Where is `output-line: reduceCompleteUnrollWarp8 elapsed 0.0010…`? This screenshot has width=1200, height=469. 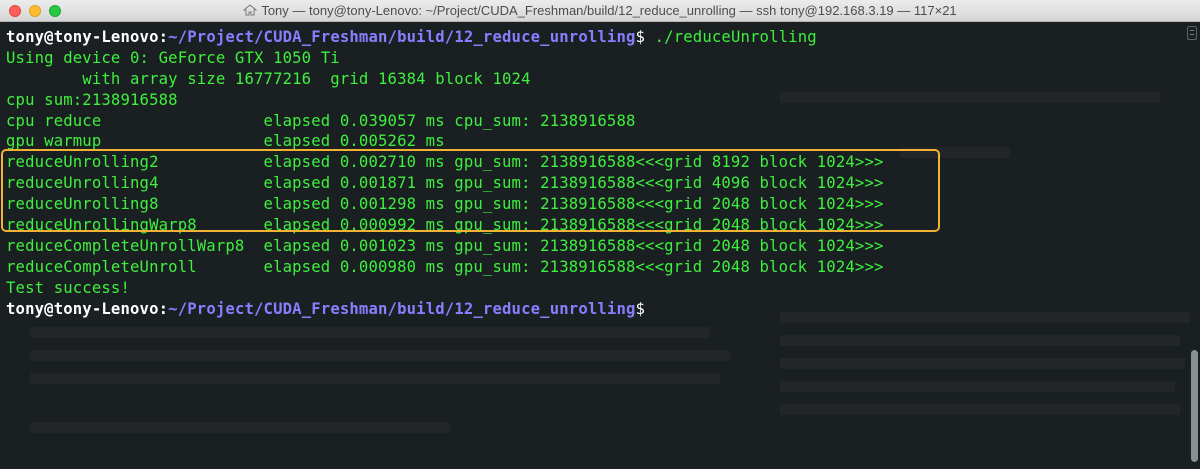
output-line: reduceCompleteUnrollWarp8 elapsed 0.0010… is located at coordinates (445, 245).